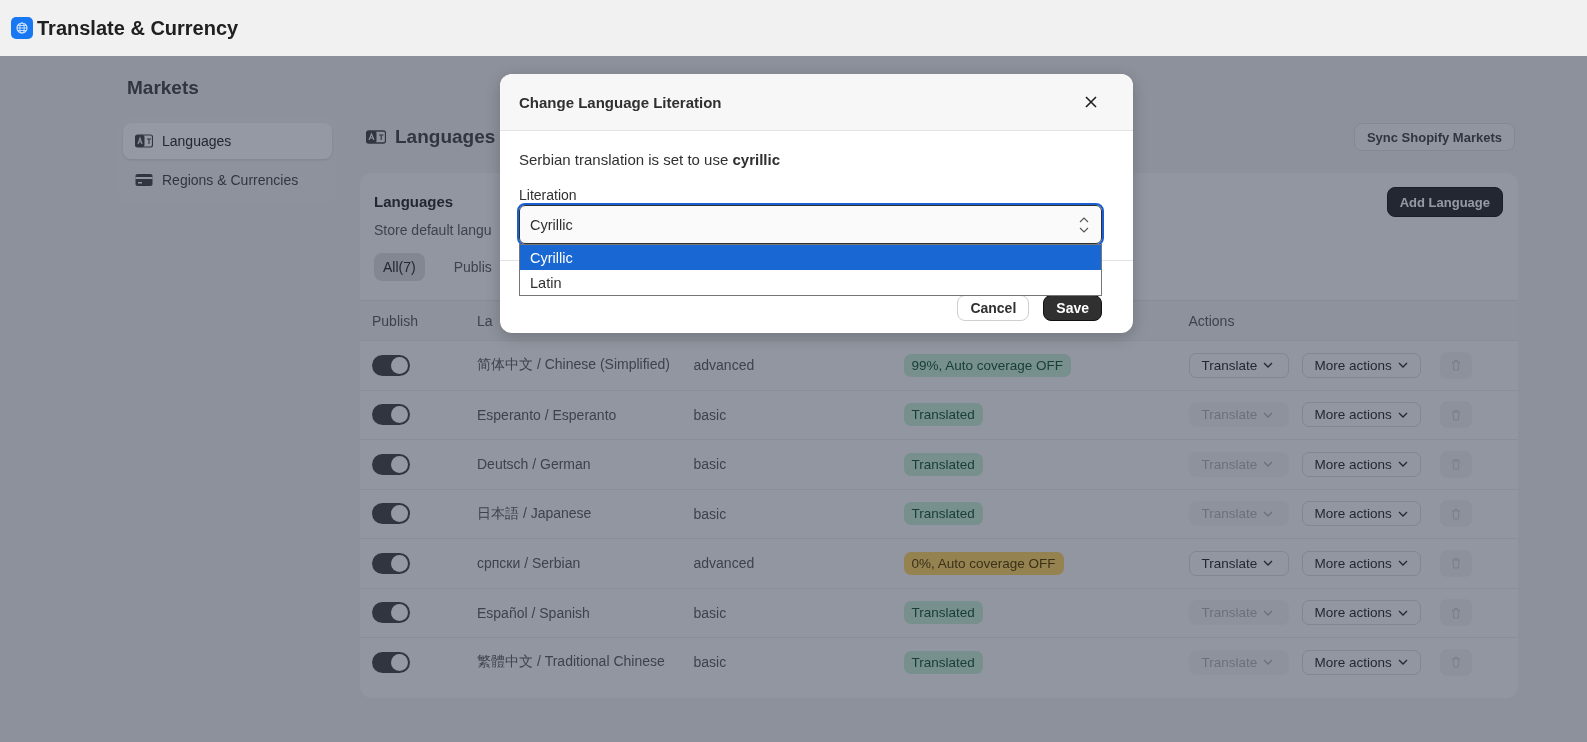 The height and width of the screenshot is (742, 1587). What do you see at coordinates (163, 88) in the screenshot?
I see `sidebar-title: Markets` at bounding box center [163, 88].